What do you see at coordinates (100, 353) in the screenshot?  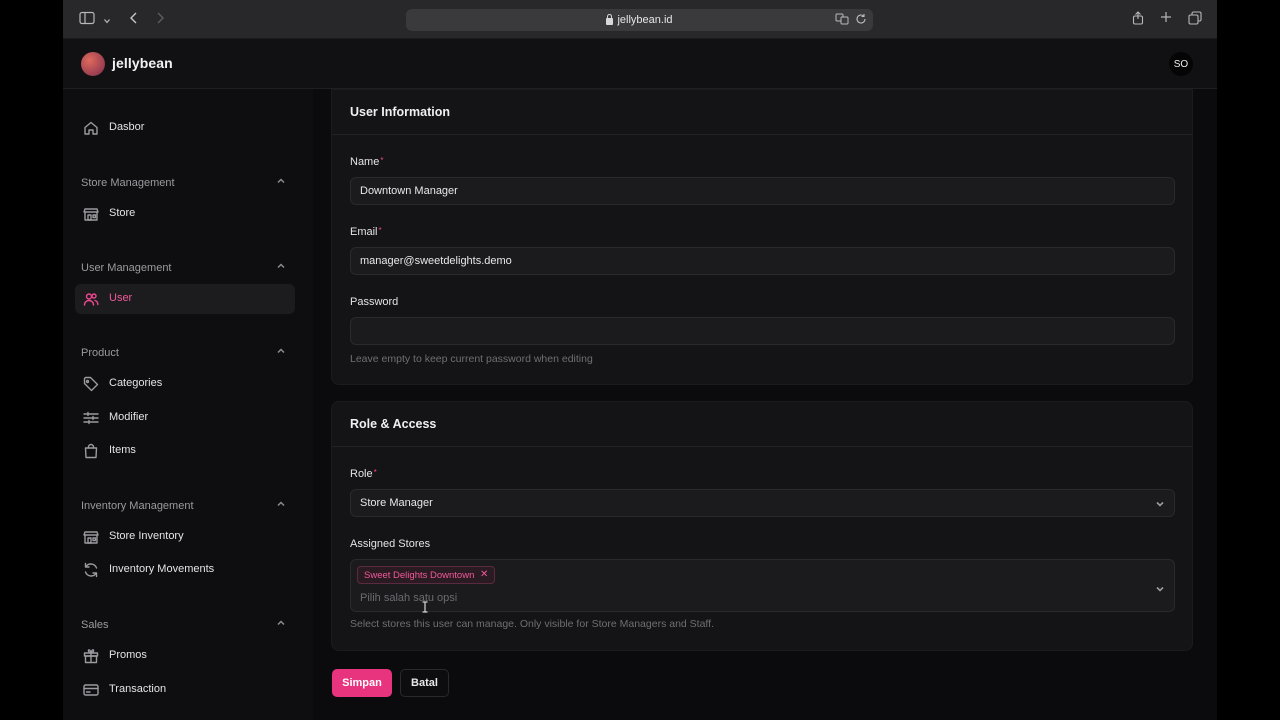 I see `sidebar-group-label: Product` at bounding box center [100, 353].